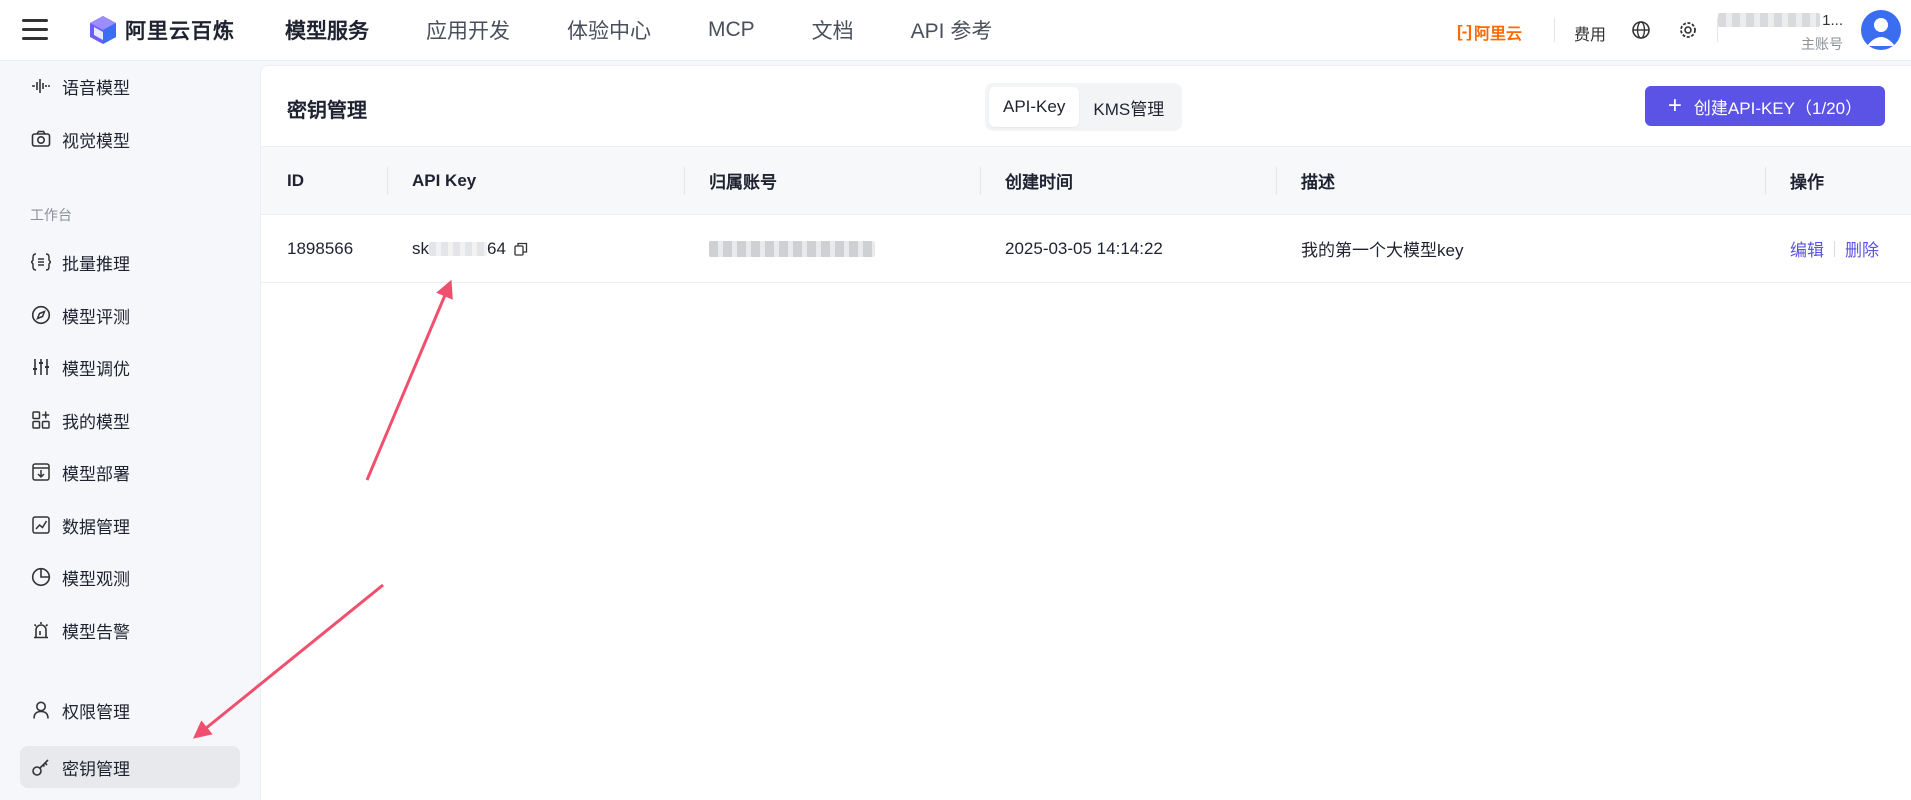 This screenshot has height=800, width=1911. I want to click on sliders-icon, so click(41, 367).